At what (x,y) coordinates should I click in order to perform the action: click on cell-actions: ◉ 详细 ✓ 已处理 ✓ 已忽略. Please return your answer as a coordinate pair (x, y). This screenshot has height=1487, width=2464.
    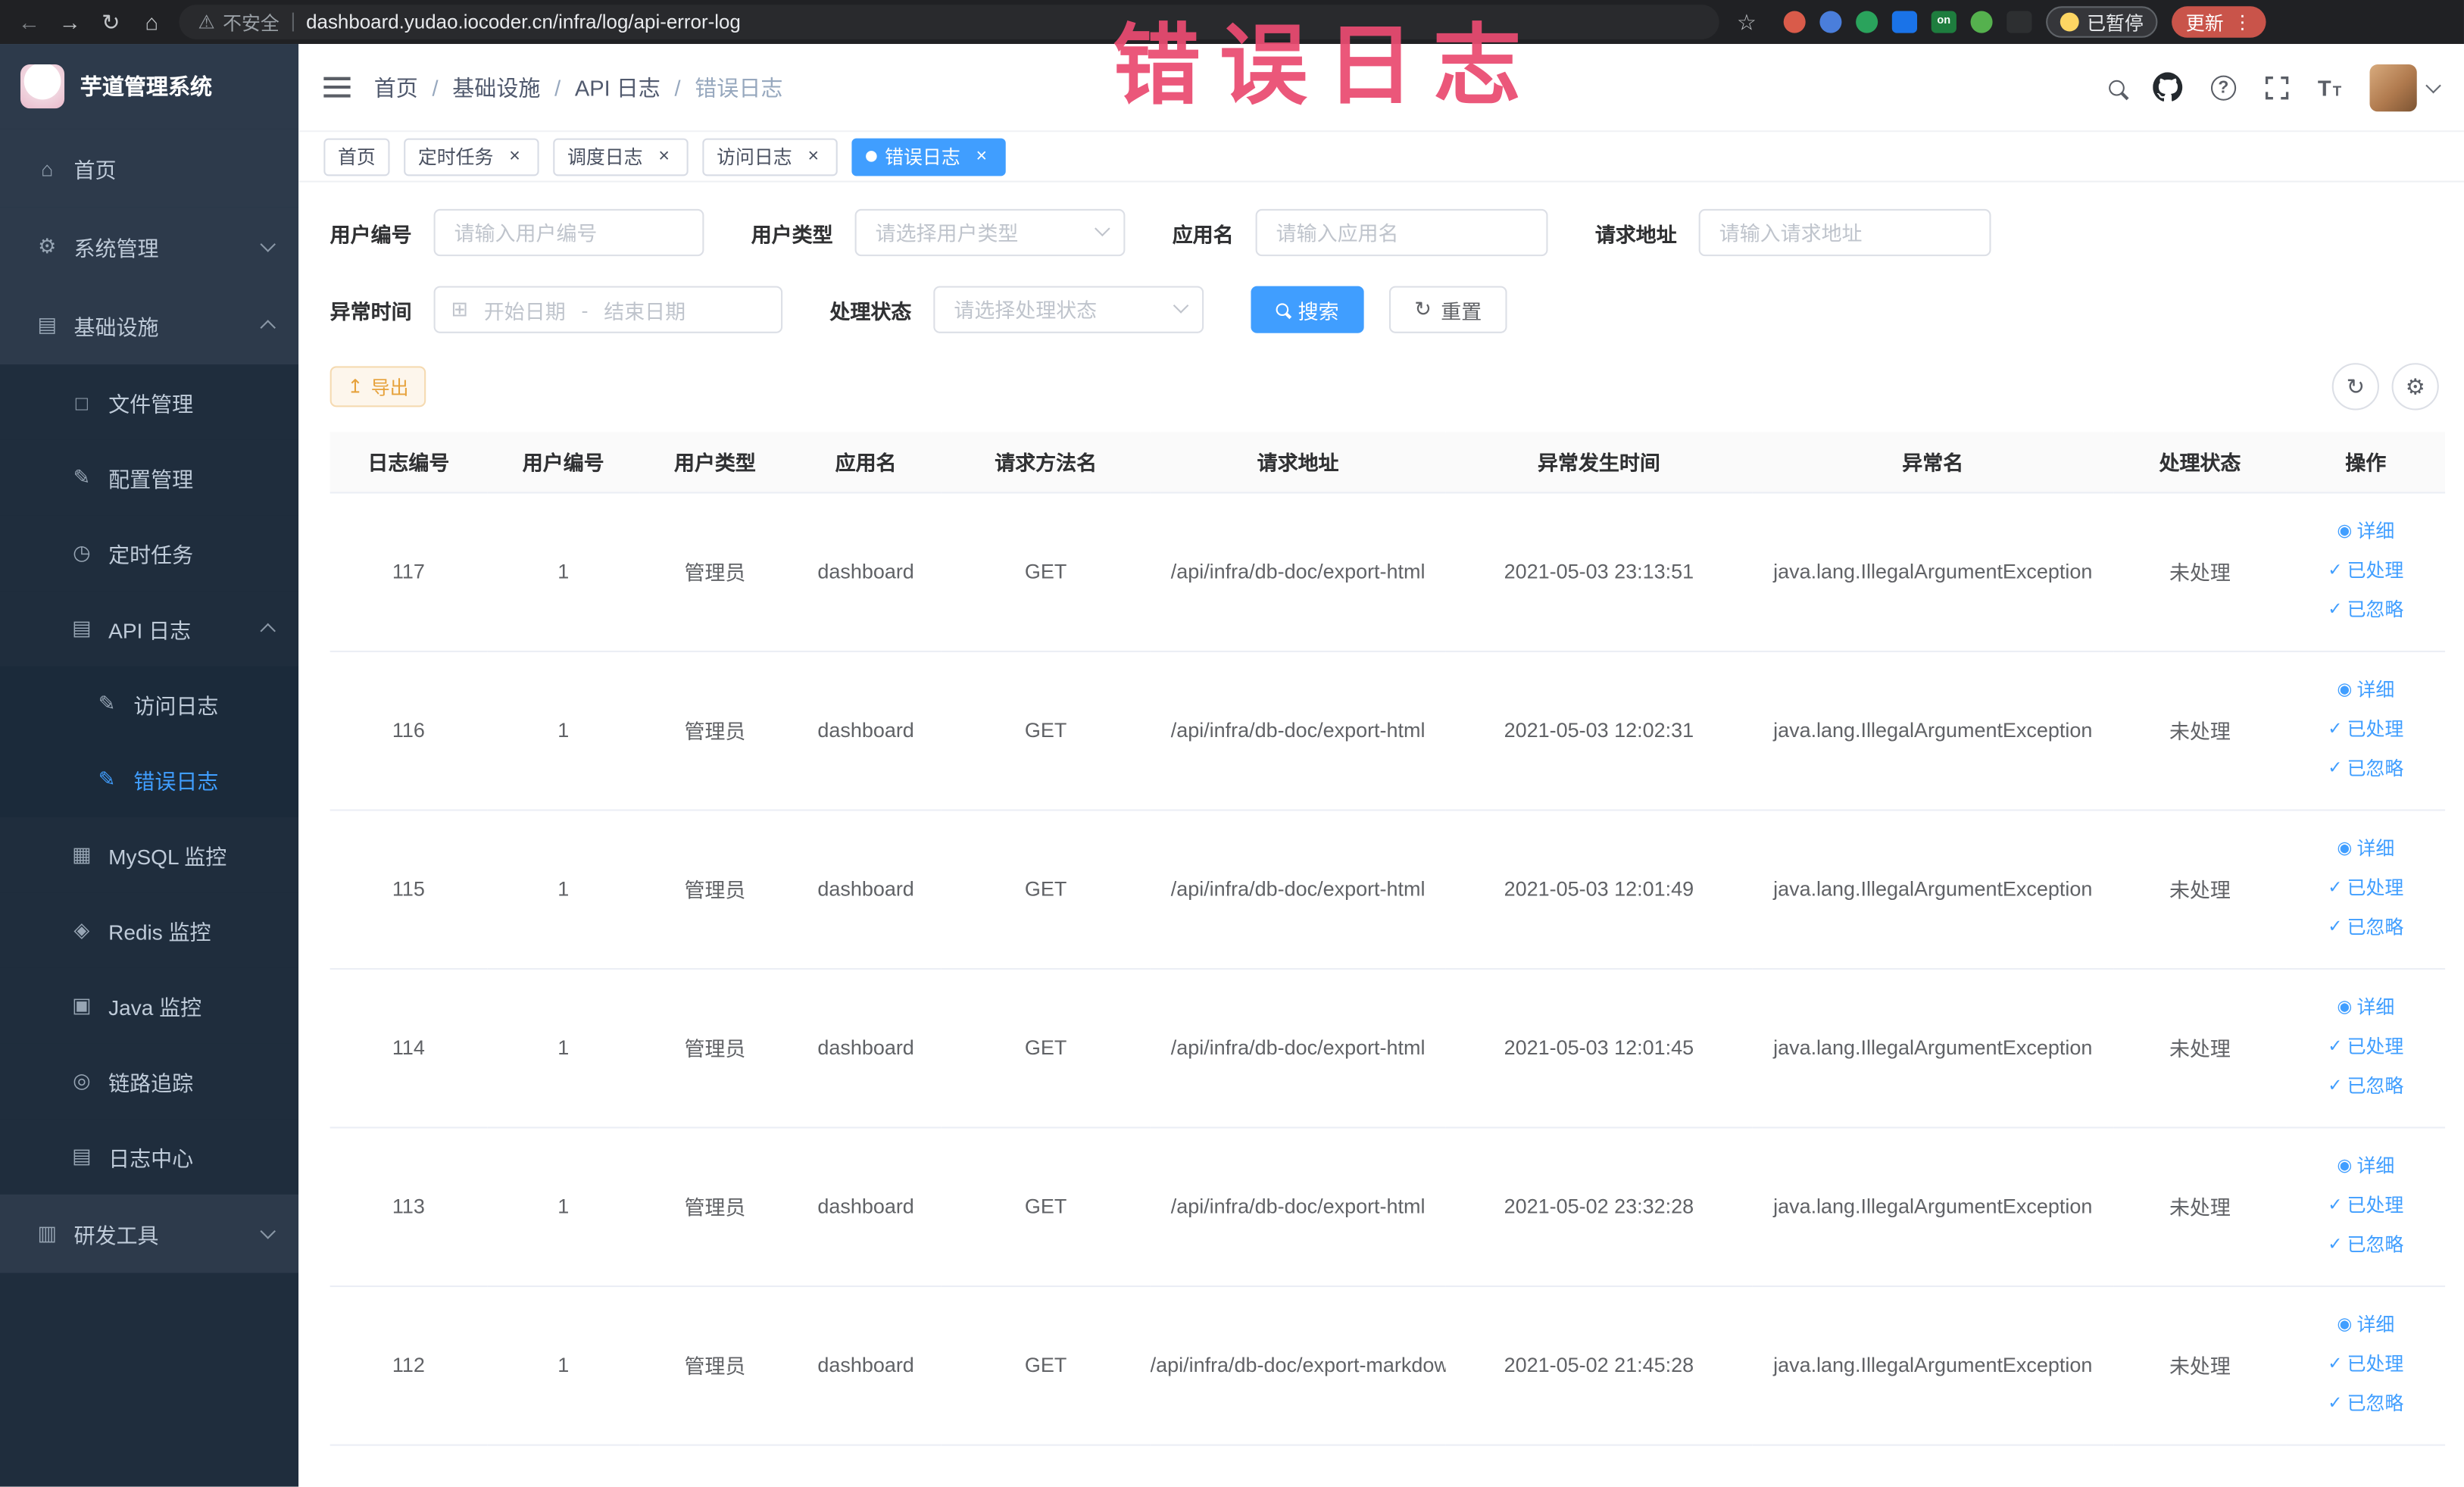
    Looking at the image, I should click on (2366, 571).